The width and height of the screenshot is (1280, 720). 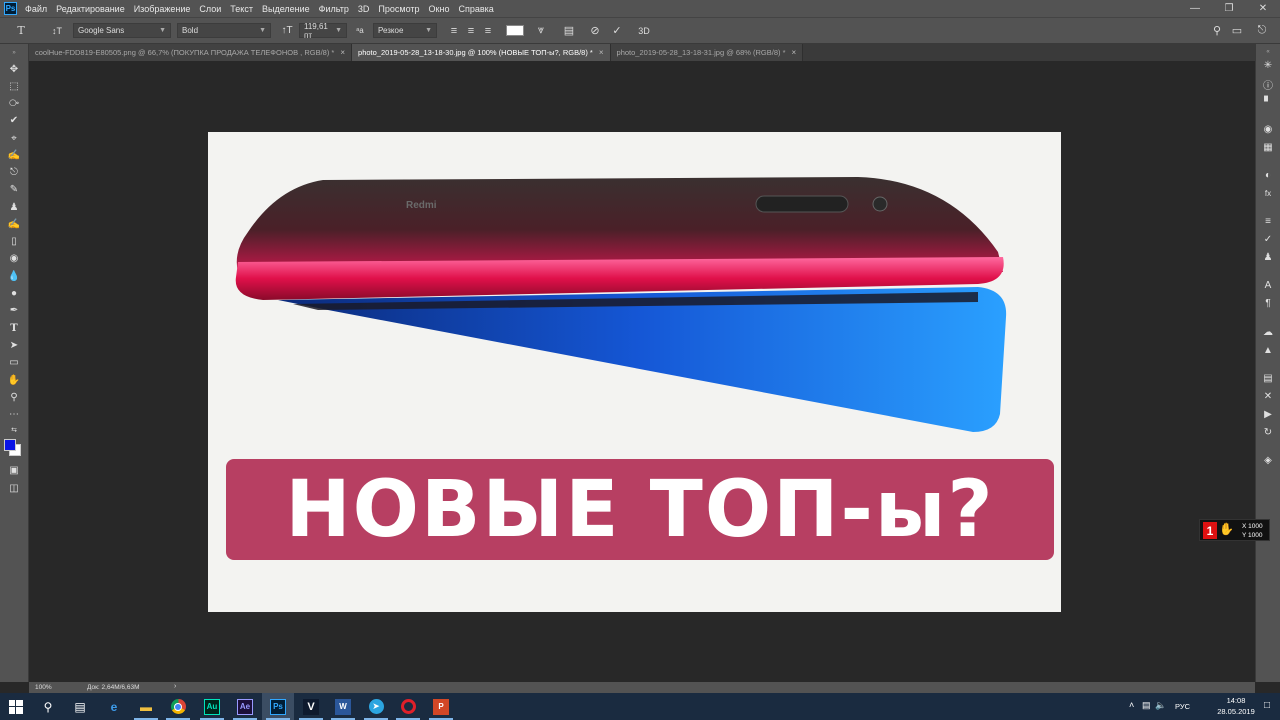 I want to click on audition-icon: Au, so click(x=212, y=706).